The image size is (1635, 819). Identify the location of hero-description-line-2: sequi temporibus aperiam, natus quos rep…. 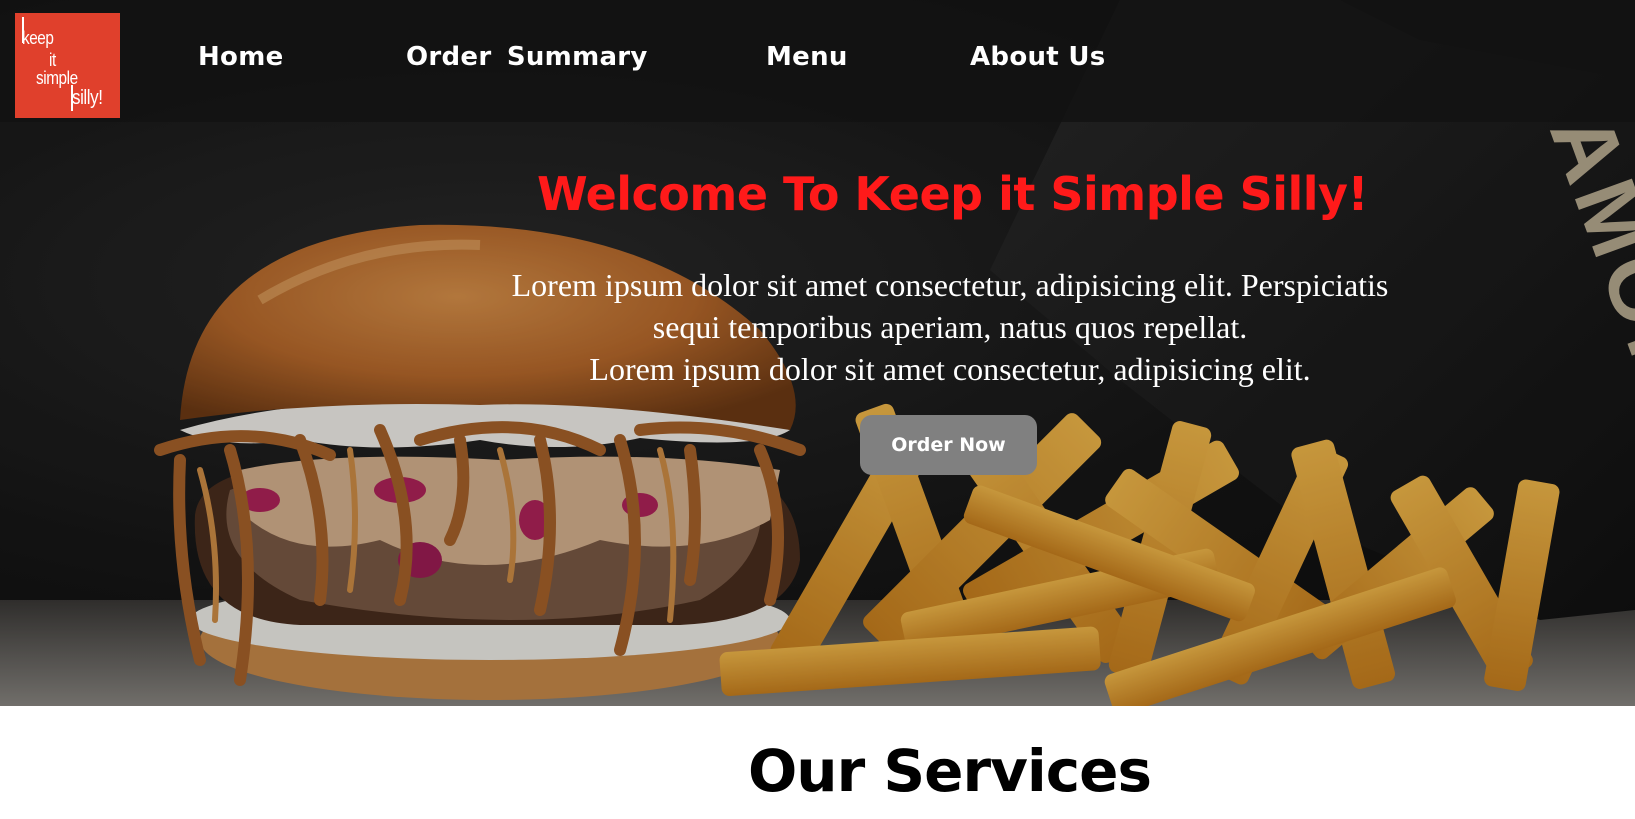
(950, 327).